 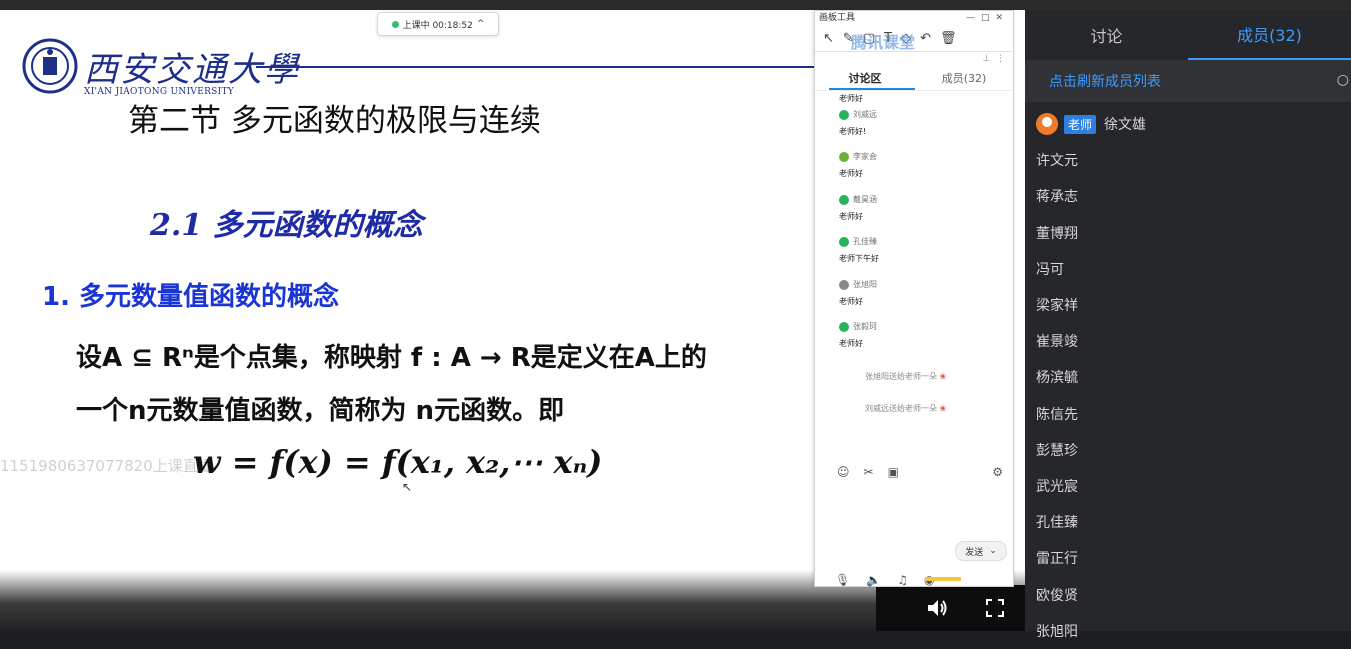 What do you see at coordinates (859, 258) in the screenshot?
I see `chat-text: 老师下午好` at bounding box center [859, 258].